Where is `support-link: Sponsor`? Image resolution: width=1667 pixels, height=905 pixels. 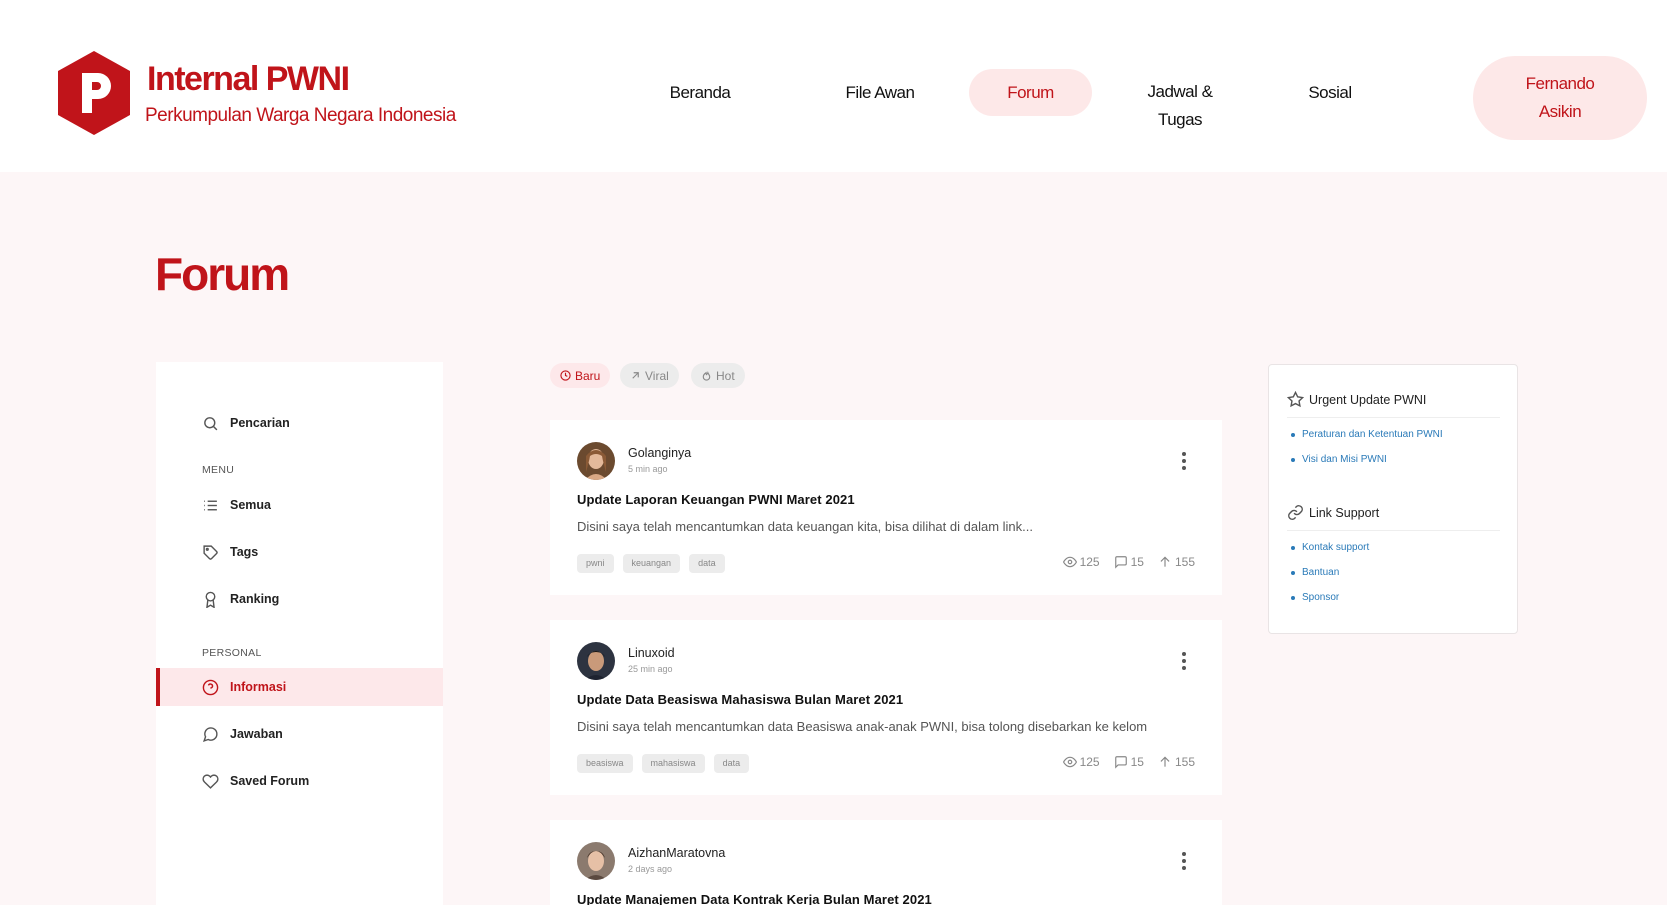
support-link: Sponsor is located at coordinates (1315, 597).